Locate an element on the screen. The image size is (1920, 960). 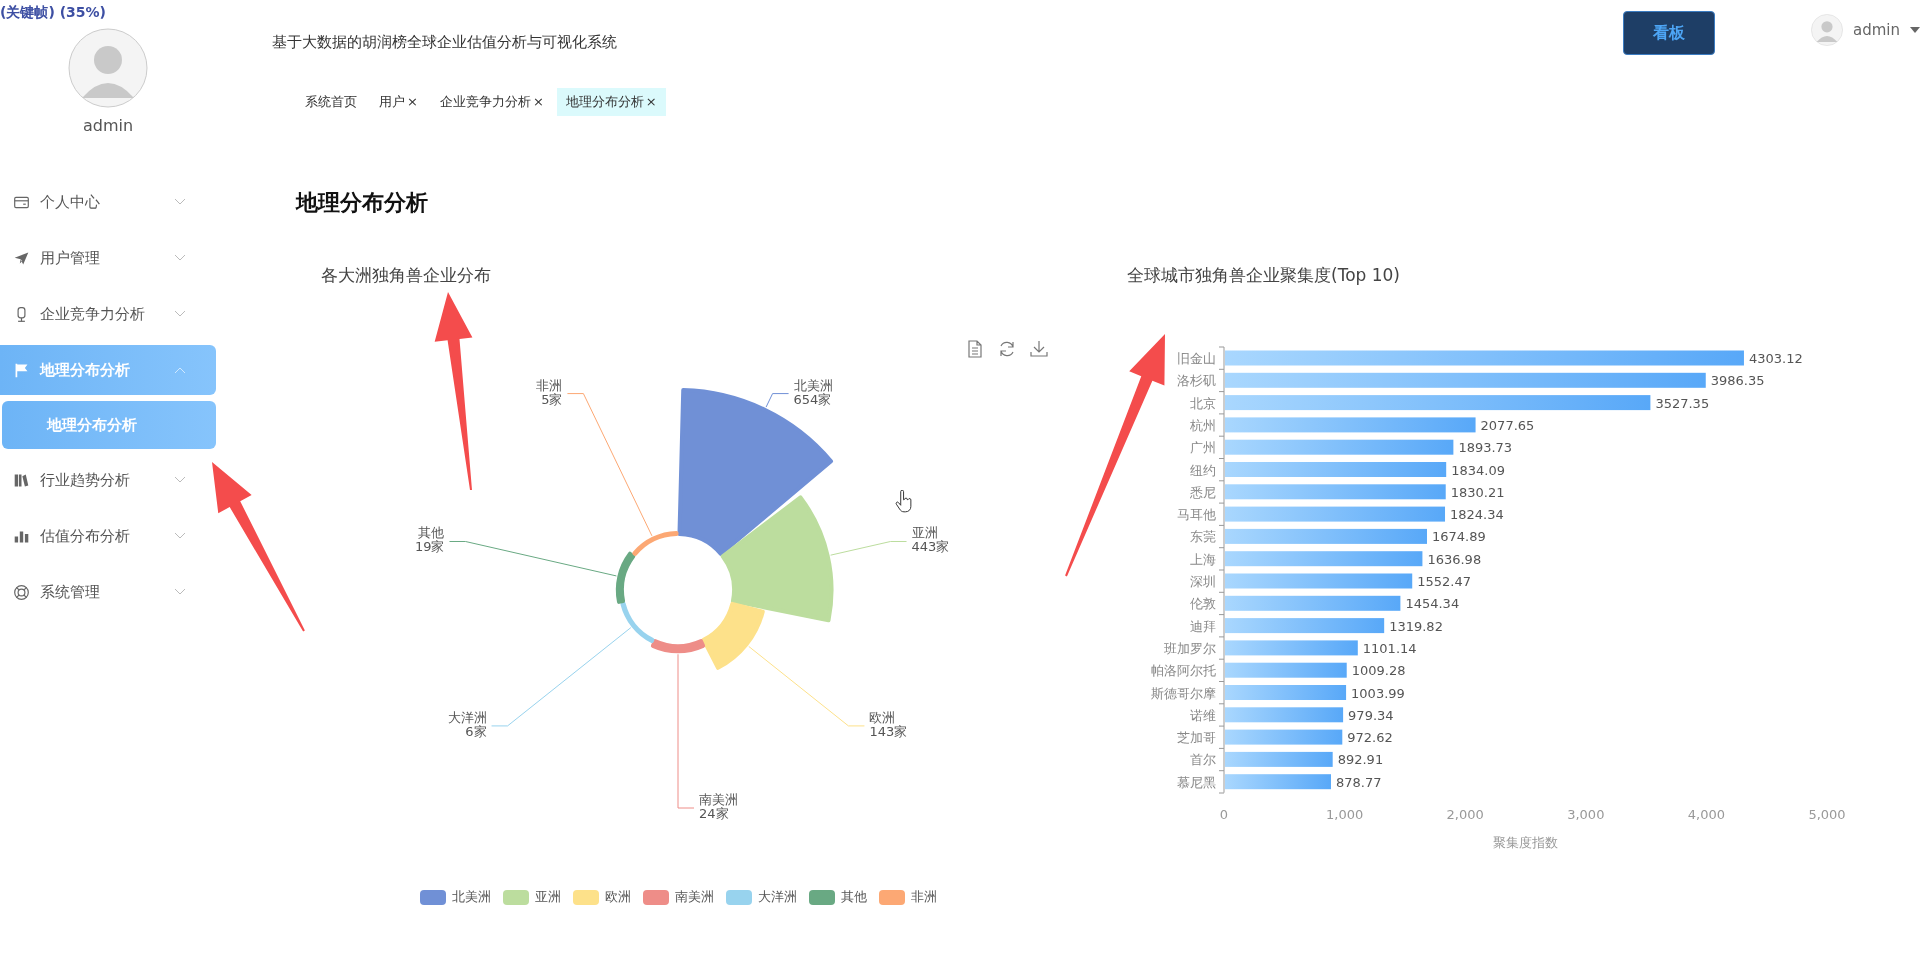
page-tab: 地理分布分析× is located at coordinates (611, 102).